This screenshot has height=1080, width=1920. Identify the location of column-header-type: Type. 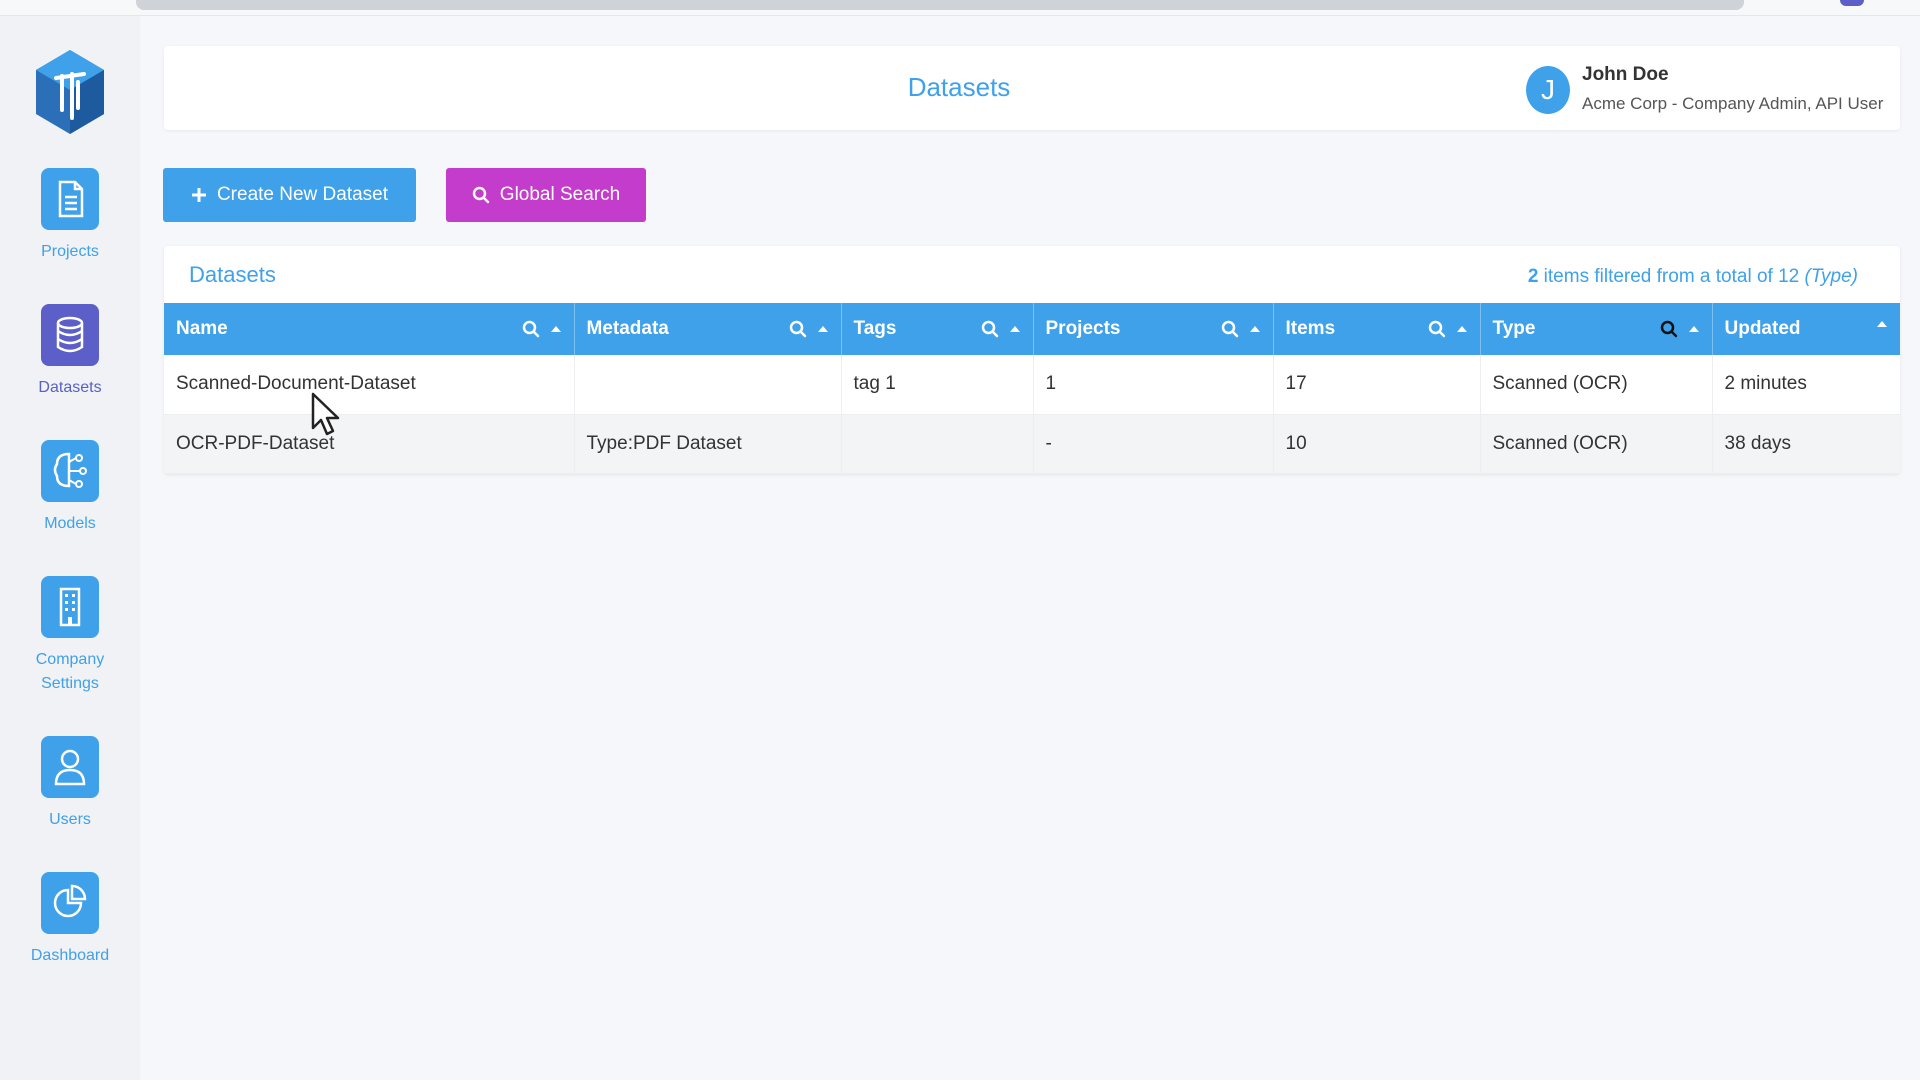
(1596, 329).